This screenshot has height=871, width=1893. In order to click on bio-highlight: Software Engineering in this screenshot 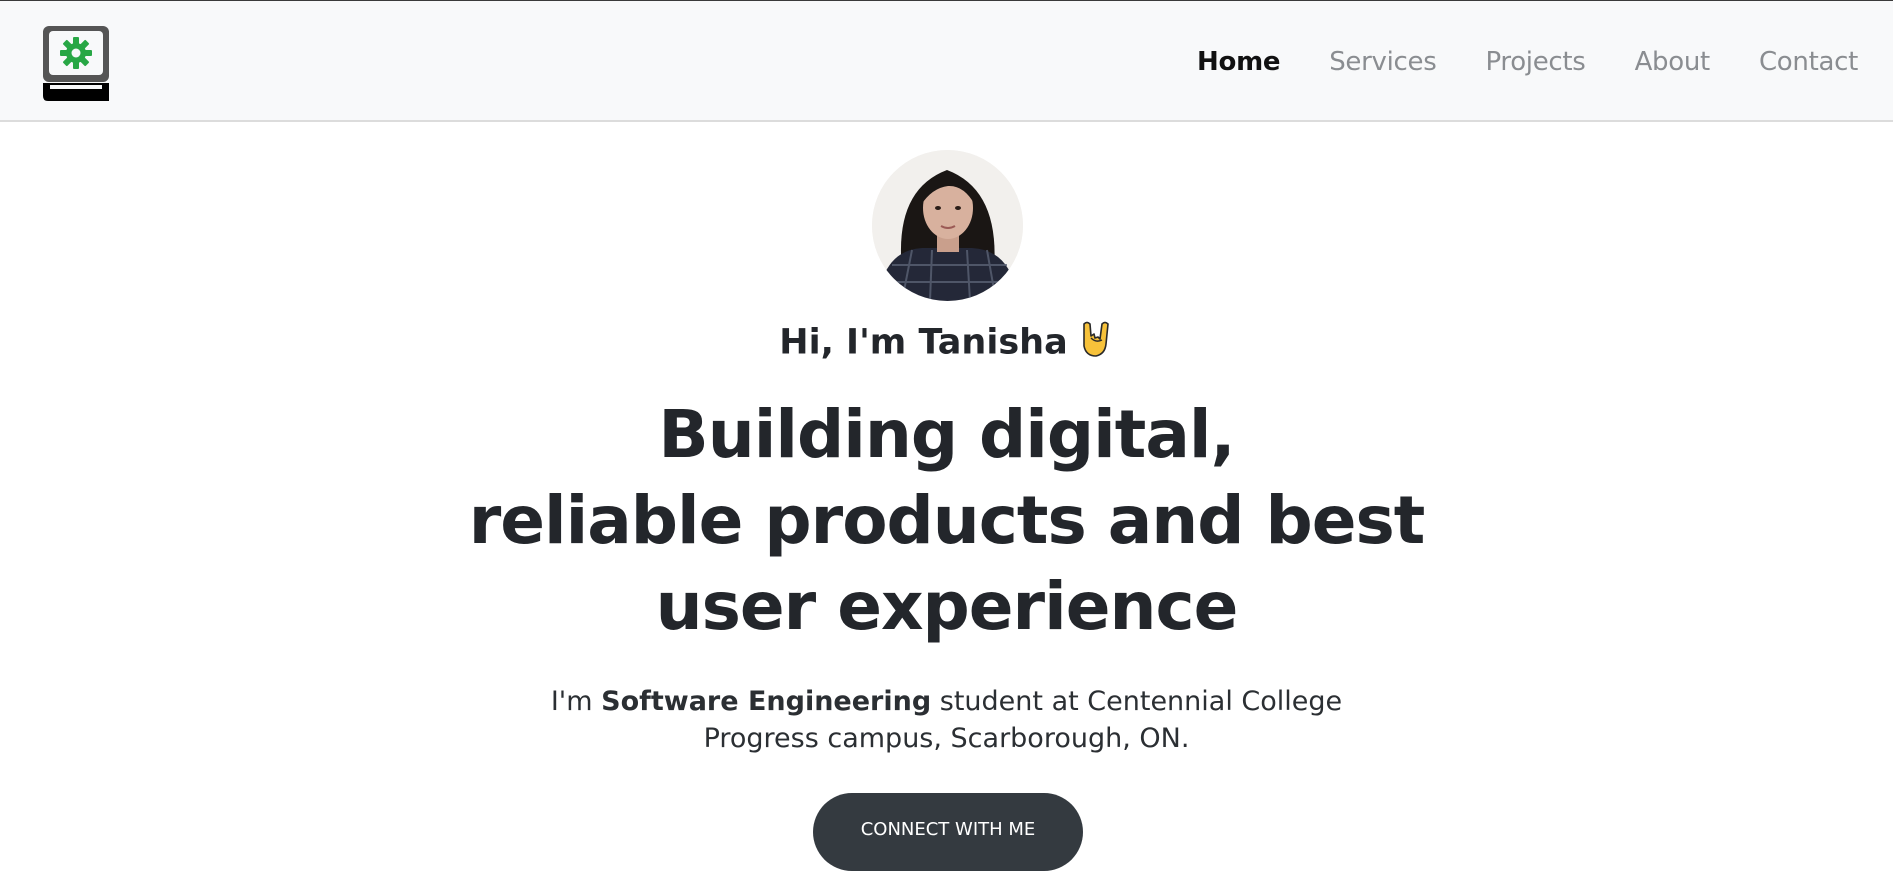, I will do `click(766, 701)`.